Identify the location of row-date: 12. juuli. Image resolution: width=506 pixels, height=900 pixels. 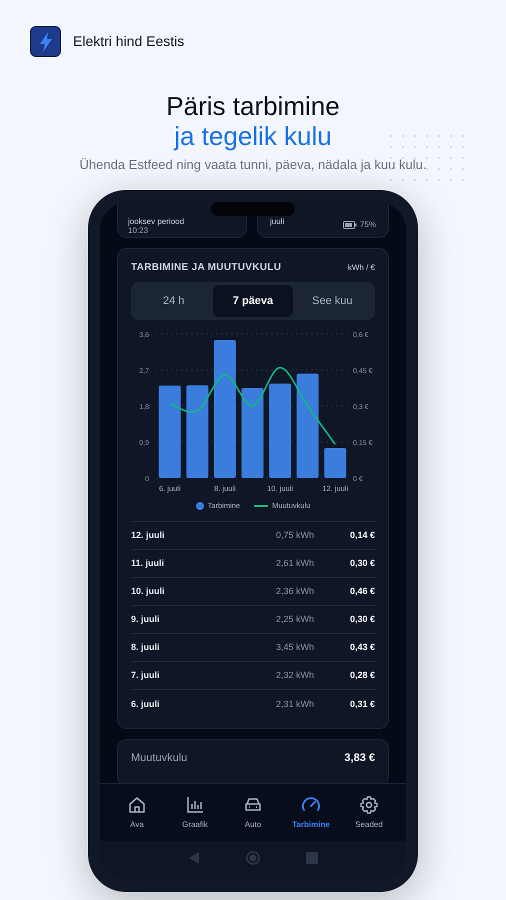
(148, 535).